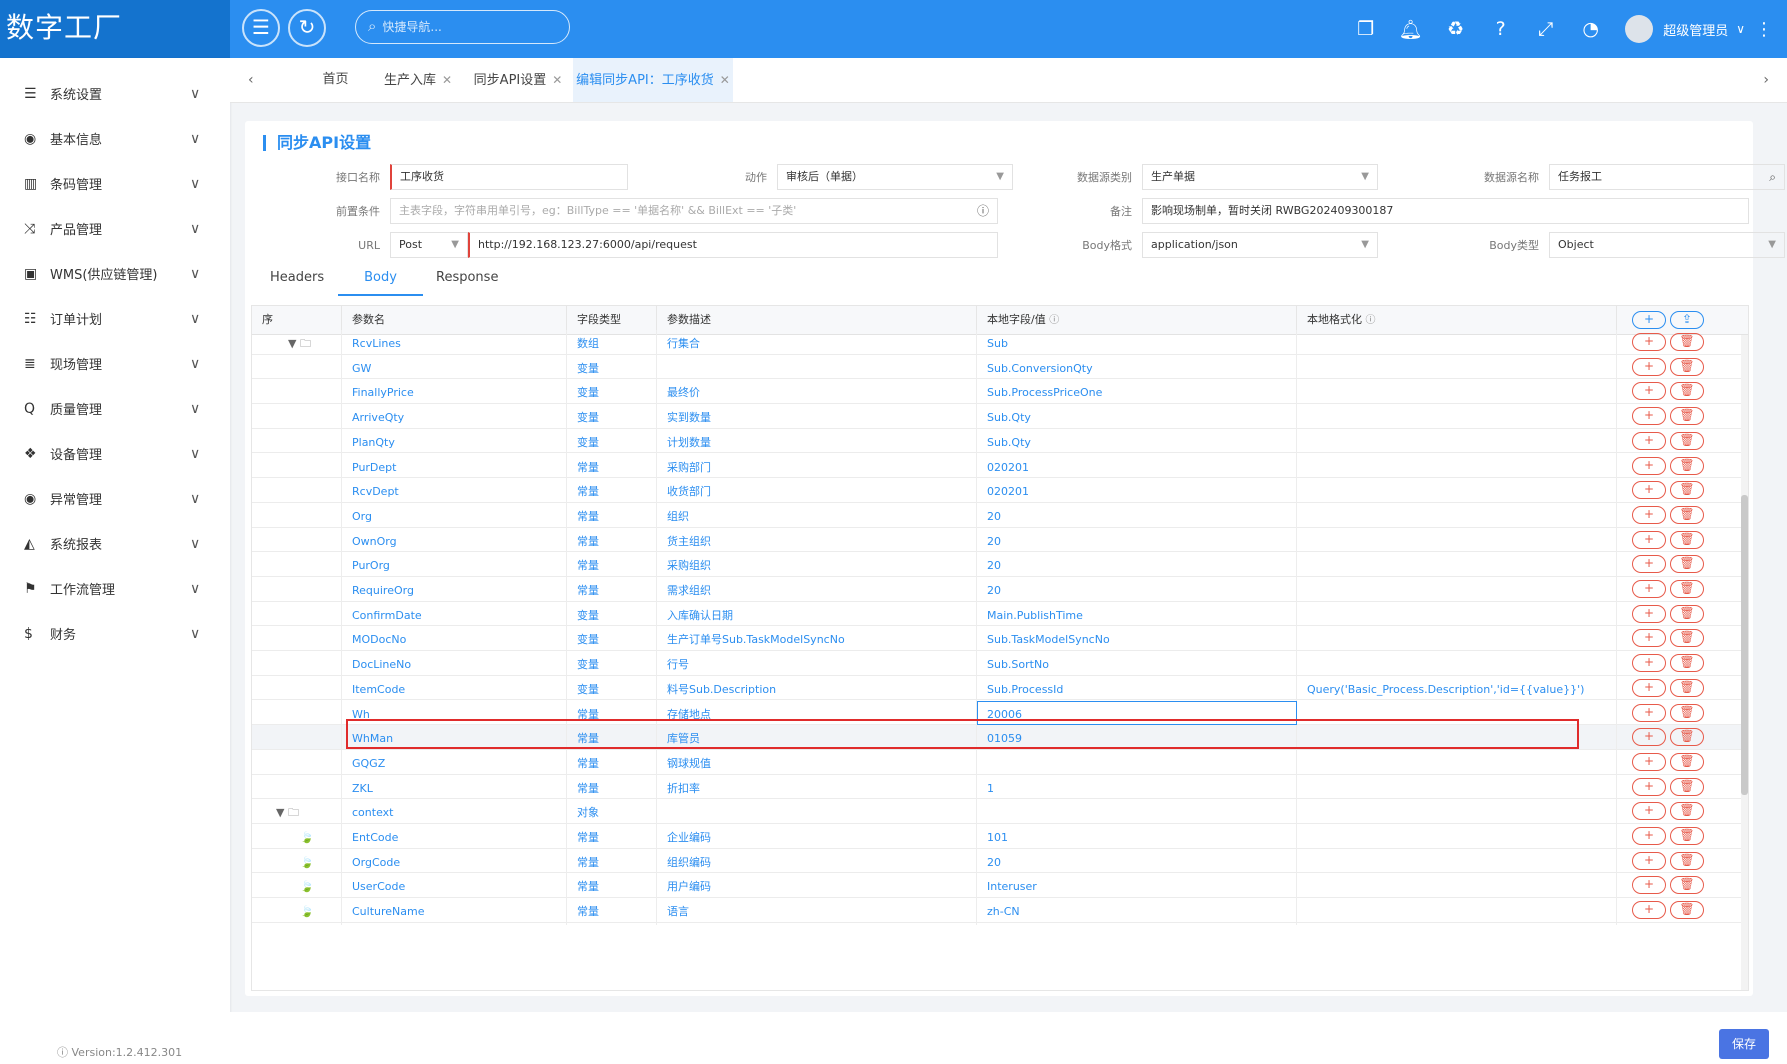 The height and width of the screenshot is (1064, 1787). What do you see at coordinates (1000, 615) in the screenshot?
I see `table-row: ConfirmDate 变量 入库确认日期 Main.PublishTime + 🗑︎` at bounding box center [1000, 615].